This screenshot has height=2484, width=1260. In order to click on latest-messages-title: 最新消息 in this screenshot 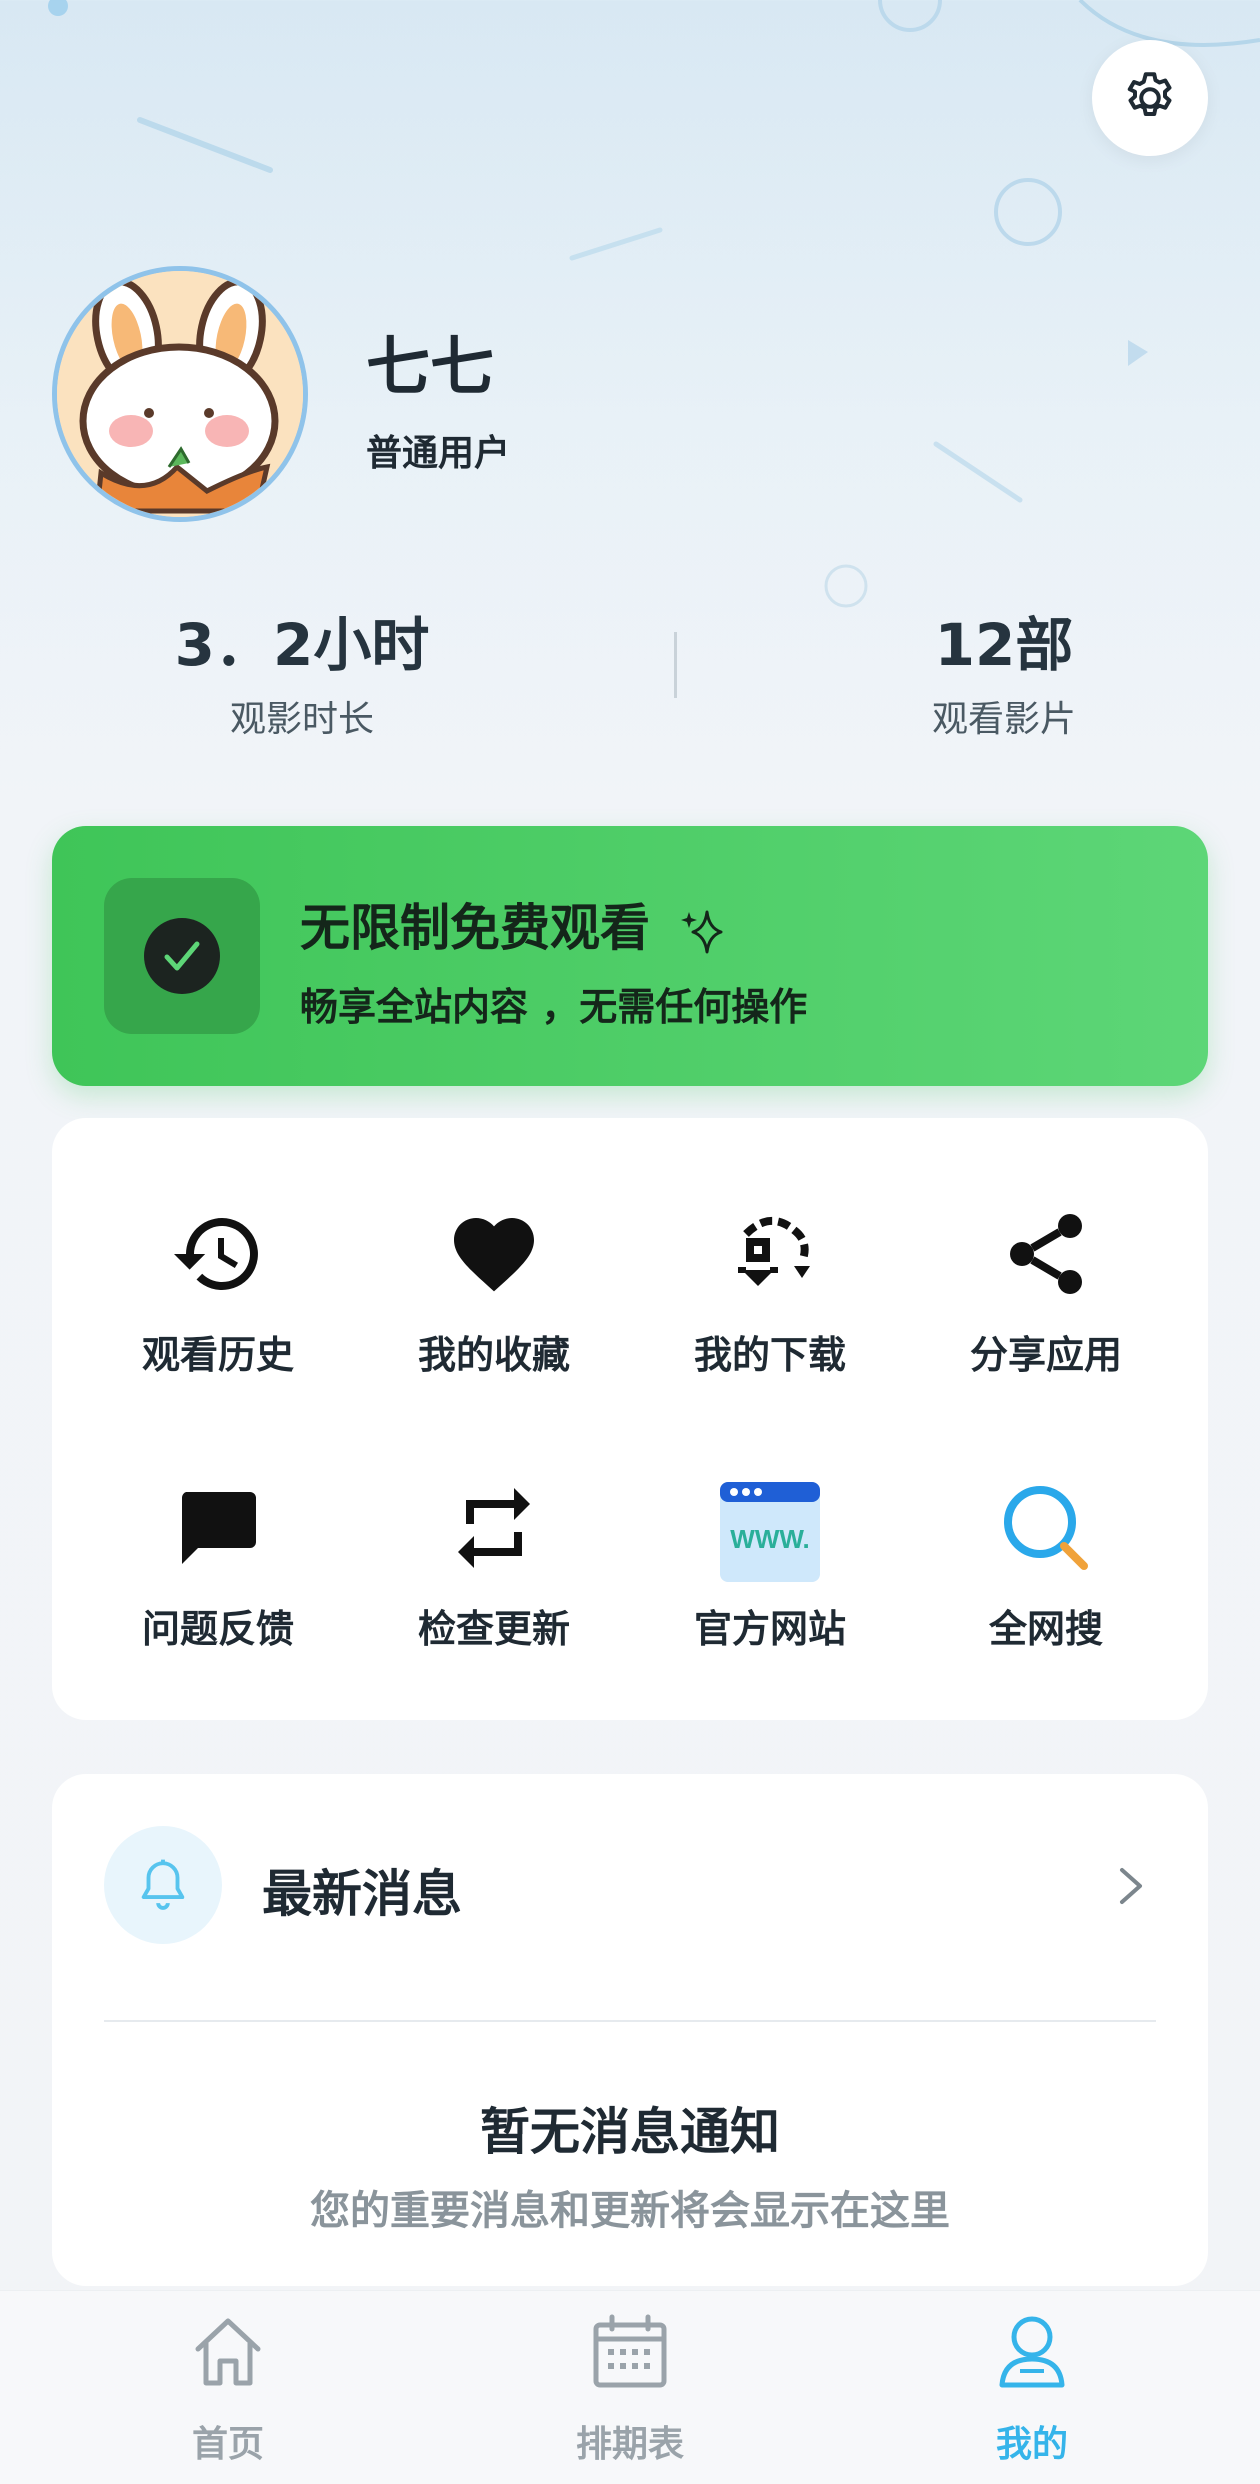, I will do `click(362, 1890)`.